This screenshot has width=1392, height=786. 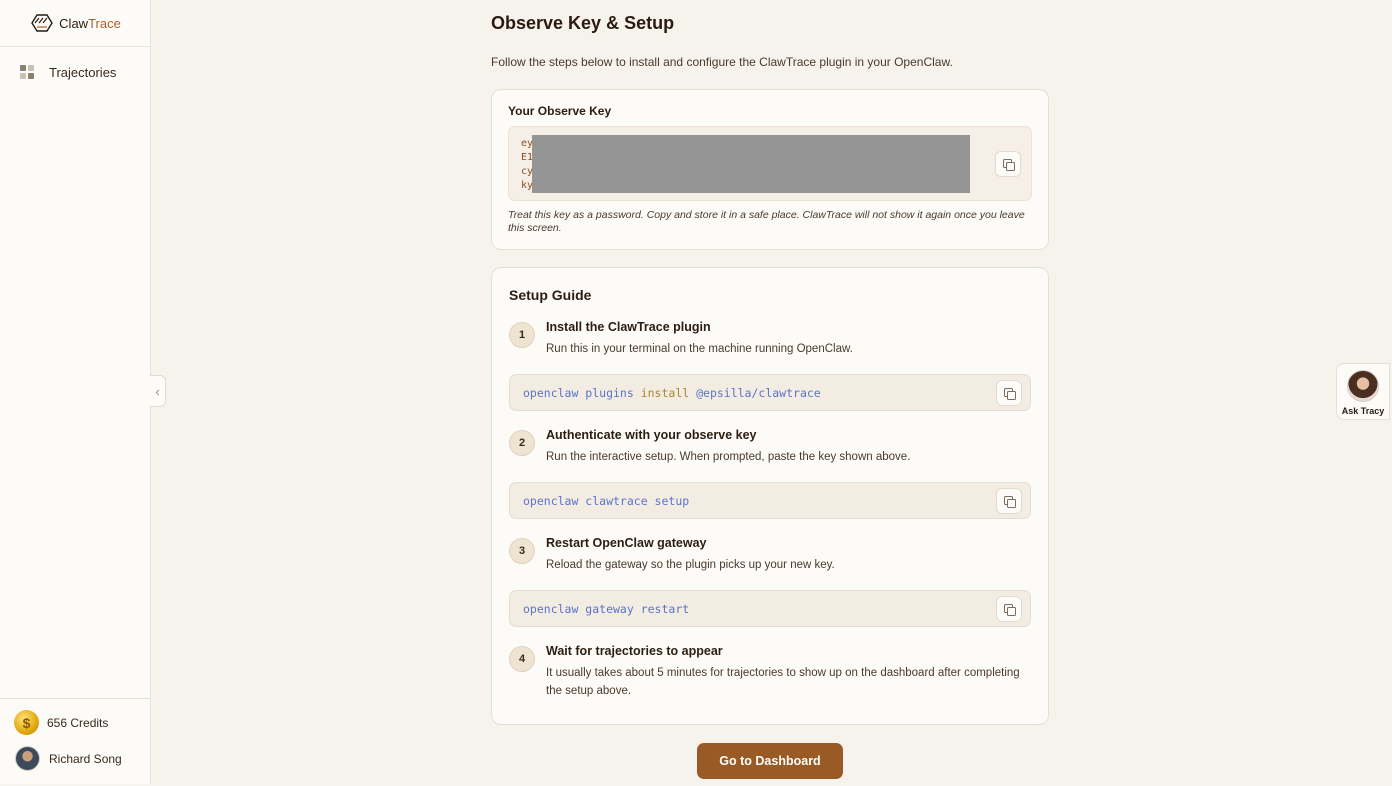 What do you see at coordinates (522, 443) in the screenshot?
I see `step-number: 2` at bounding box center [522, 443].